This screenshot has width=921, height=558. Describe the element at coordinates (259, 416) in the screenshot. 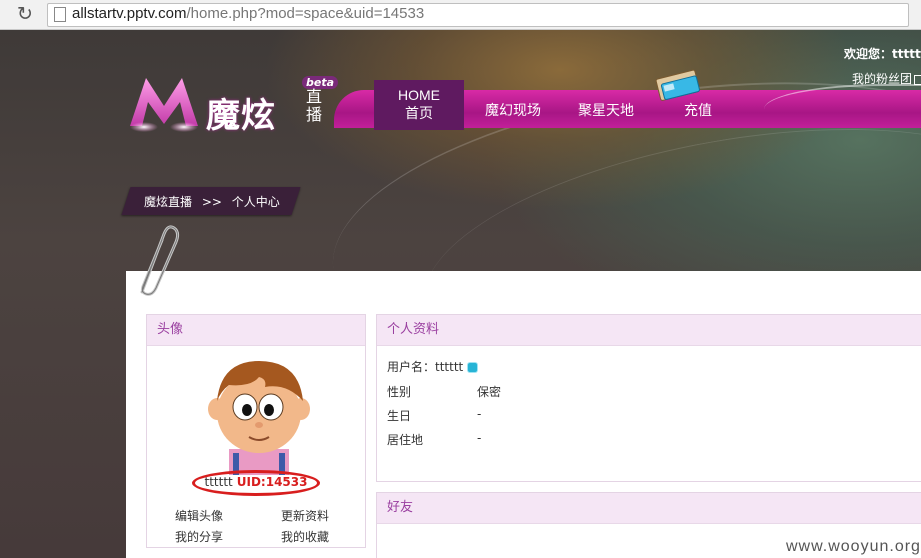

I see `avatar` at that location.